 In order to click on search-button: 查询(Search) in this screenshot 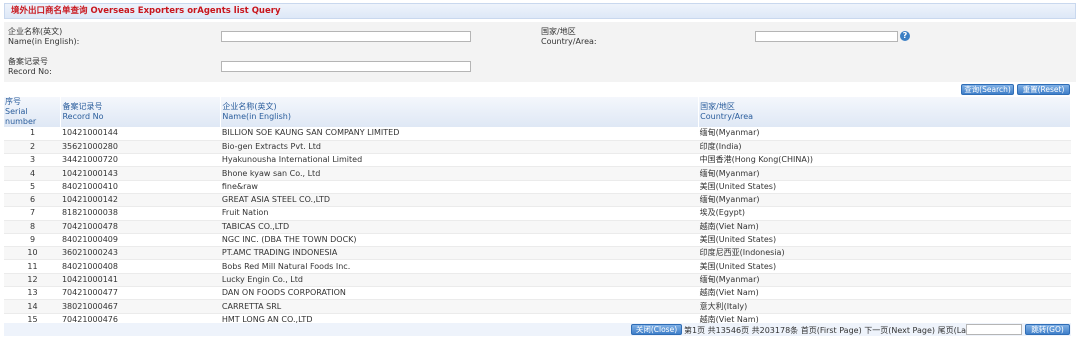, I will do `click(987, 89)`.